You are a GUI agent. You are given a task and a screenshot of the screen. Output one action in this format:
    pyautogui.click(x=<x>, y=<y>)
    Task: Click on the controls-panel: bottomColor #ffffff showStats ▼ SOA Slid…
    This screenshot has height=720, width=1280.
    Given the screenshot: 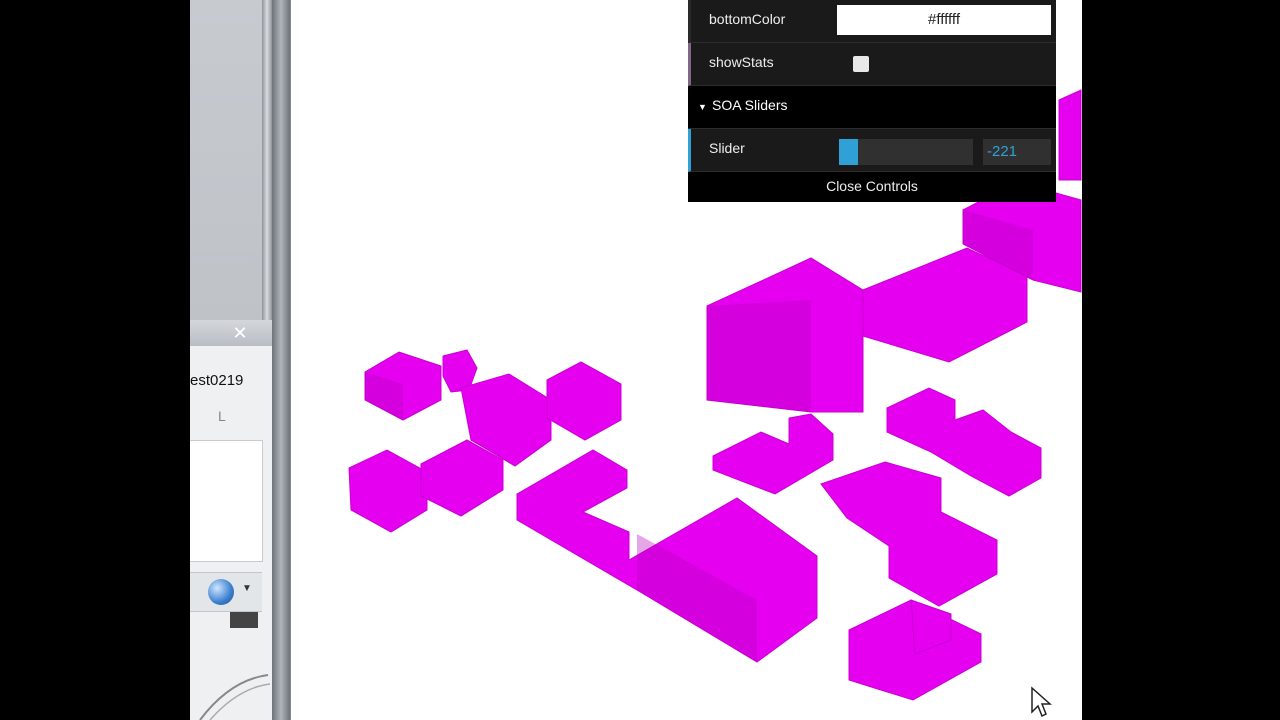 What is the action you would take?
    pyautogui.click(x=872, y=101)
    